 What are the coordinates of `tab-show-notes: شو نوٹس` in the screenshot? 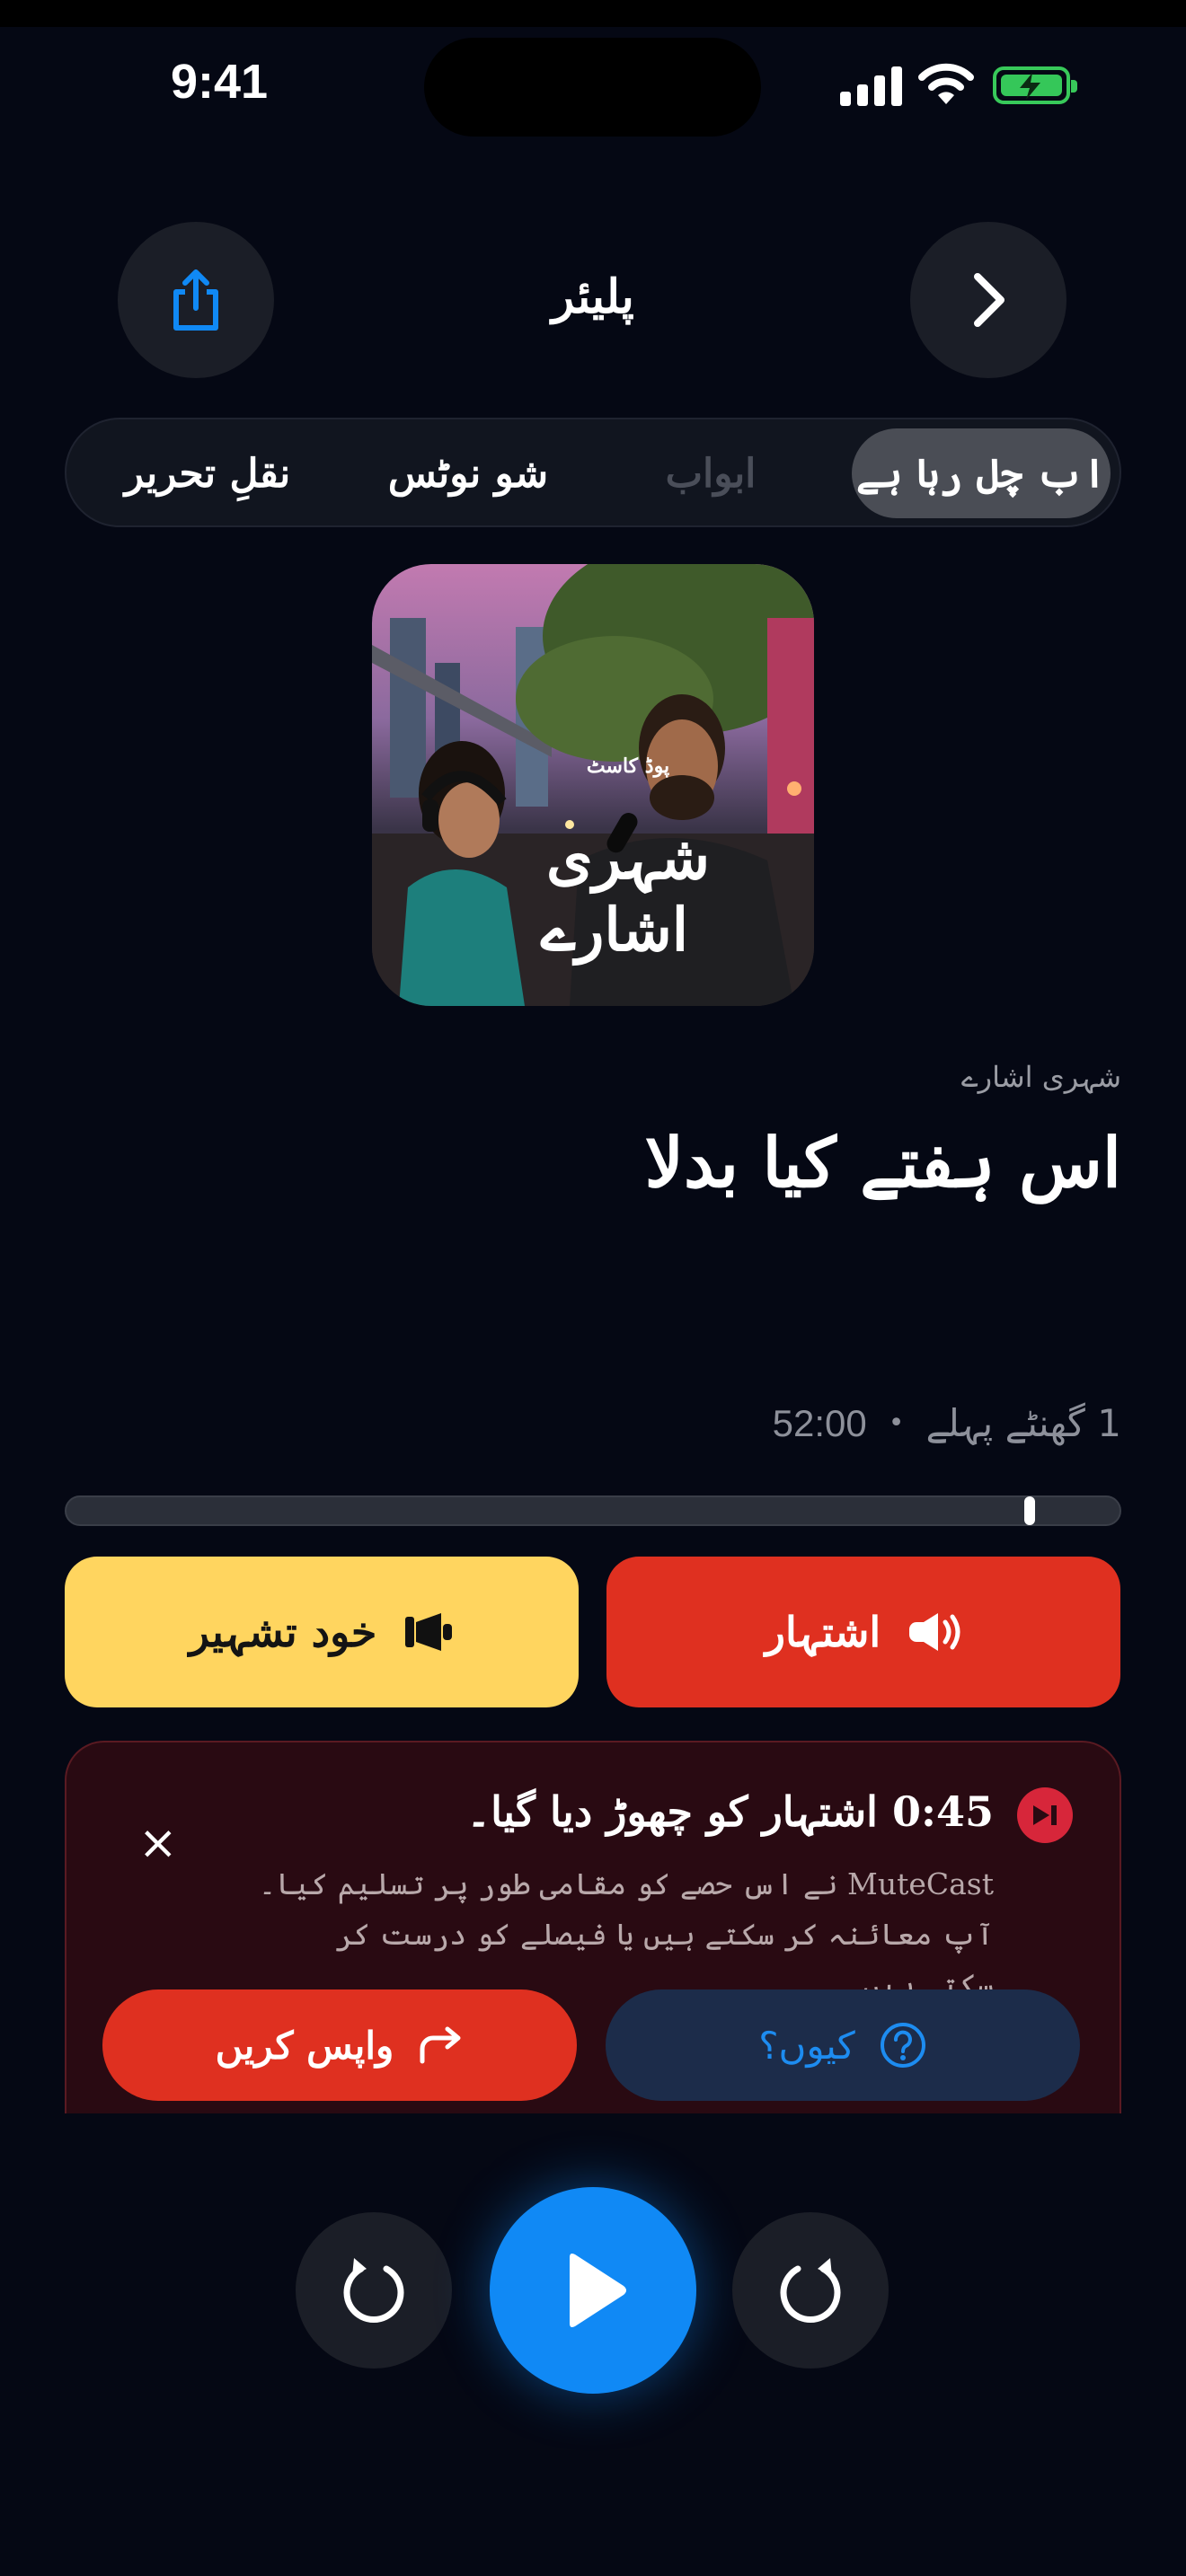 It's located at (468, 473).